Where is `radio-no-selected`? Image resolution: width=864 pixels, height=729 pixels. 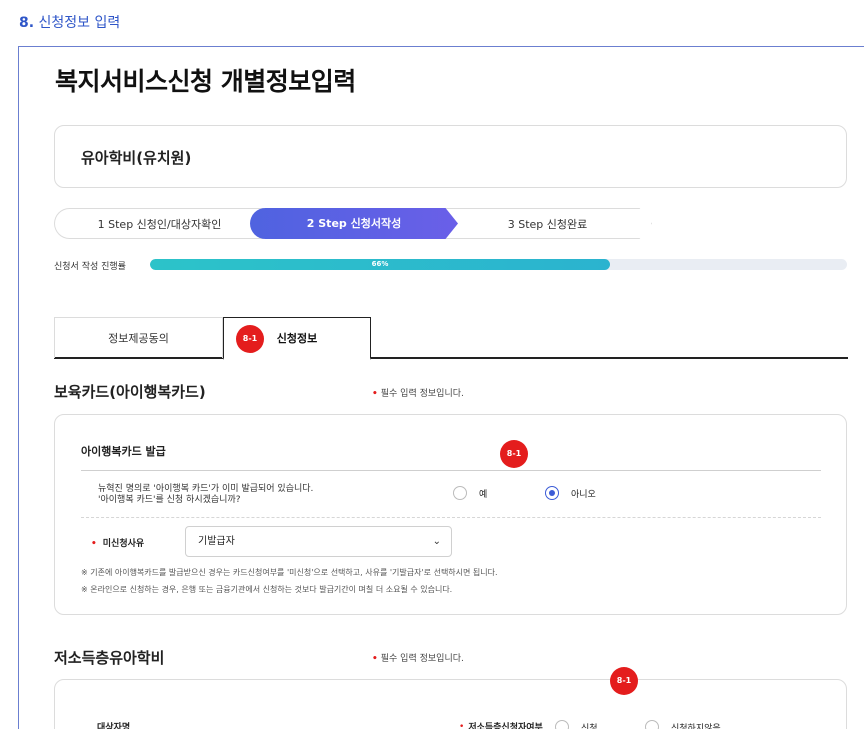
radio-no-selected is located at coordinates (552, 493).